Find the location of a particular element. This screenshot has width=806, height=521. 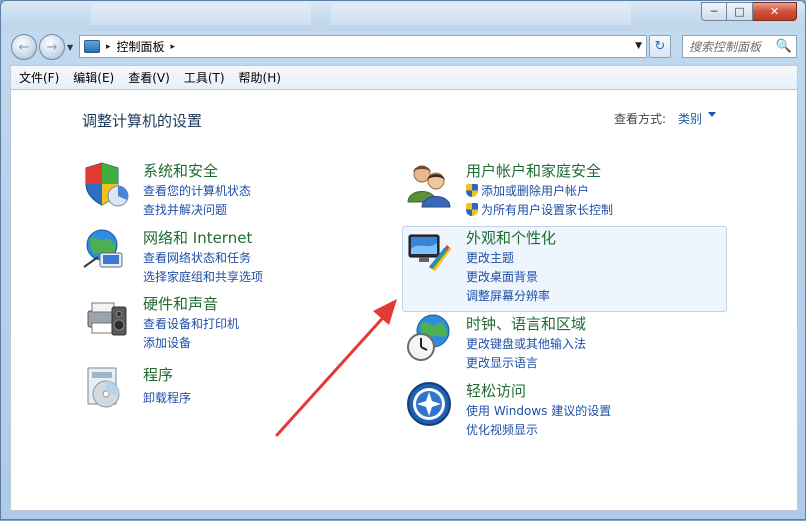

minimize-button: ─ is located at coordinates (714, 11).